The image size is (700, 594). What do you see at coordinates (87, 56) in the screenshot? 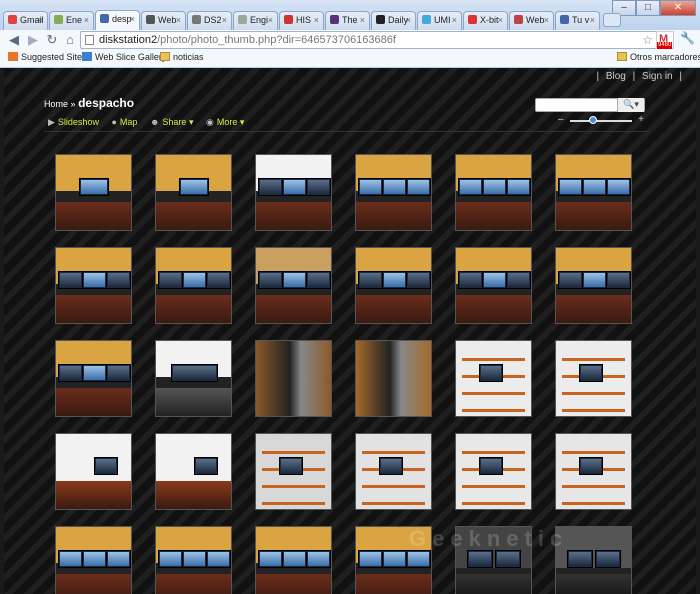
I see `web-slice-icon` at bounding box center [87, 56].